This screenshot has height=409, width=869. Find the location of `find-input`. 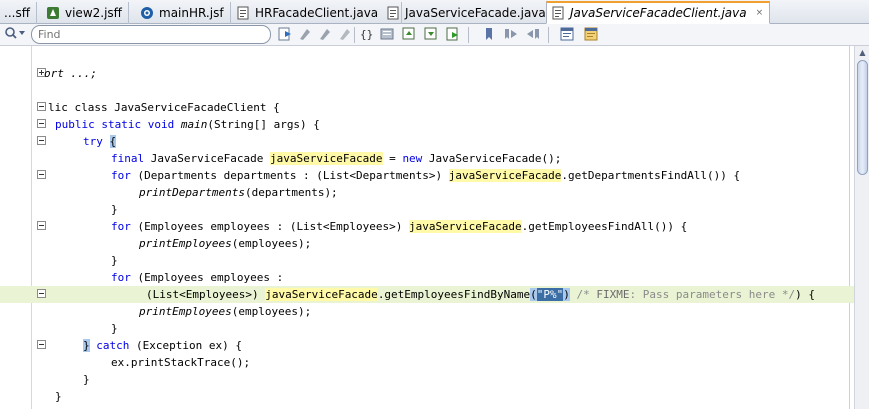

find-input is located at coordinates (152, 34).